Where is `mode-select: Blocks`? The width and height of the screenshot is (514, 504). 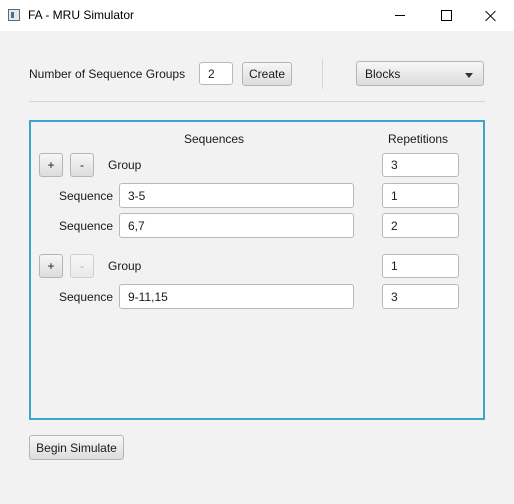
mode-select: Blocks is located at coordinates (420, 73).